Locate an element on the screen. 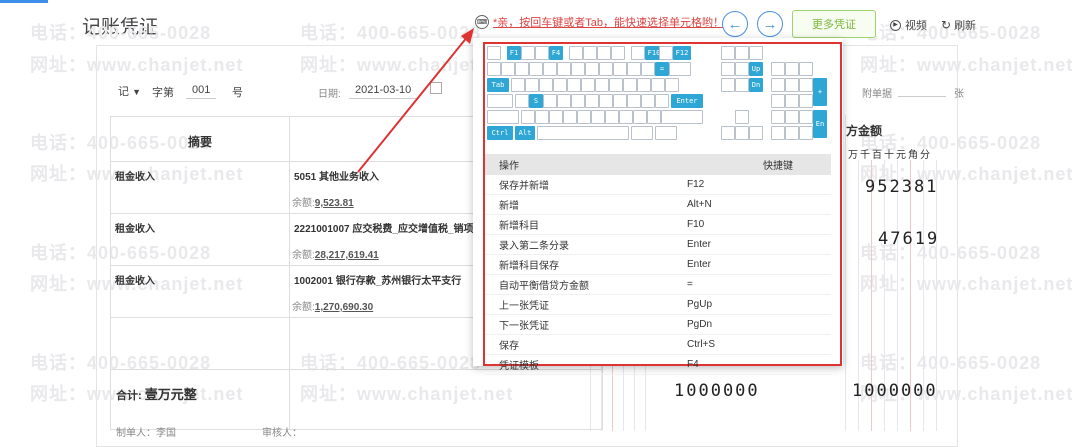 This screenshot has width=1075, height=447. key-plus: + is located at coordinates (820, 92).